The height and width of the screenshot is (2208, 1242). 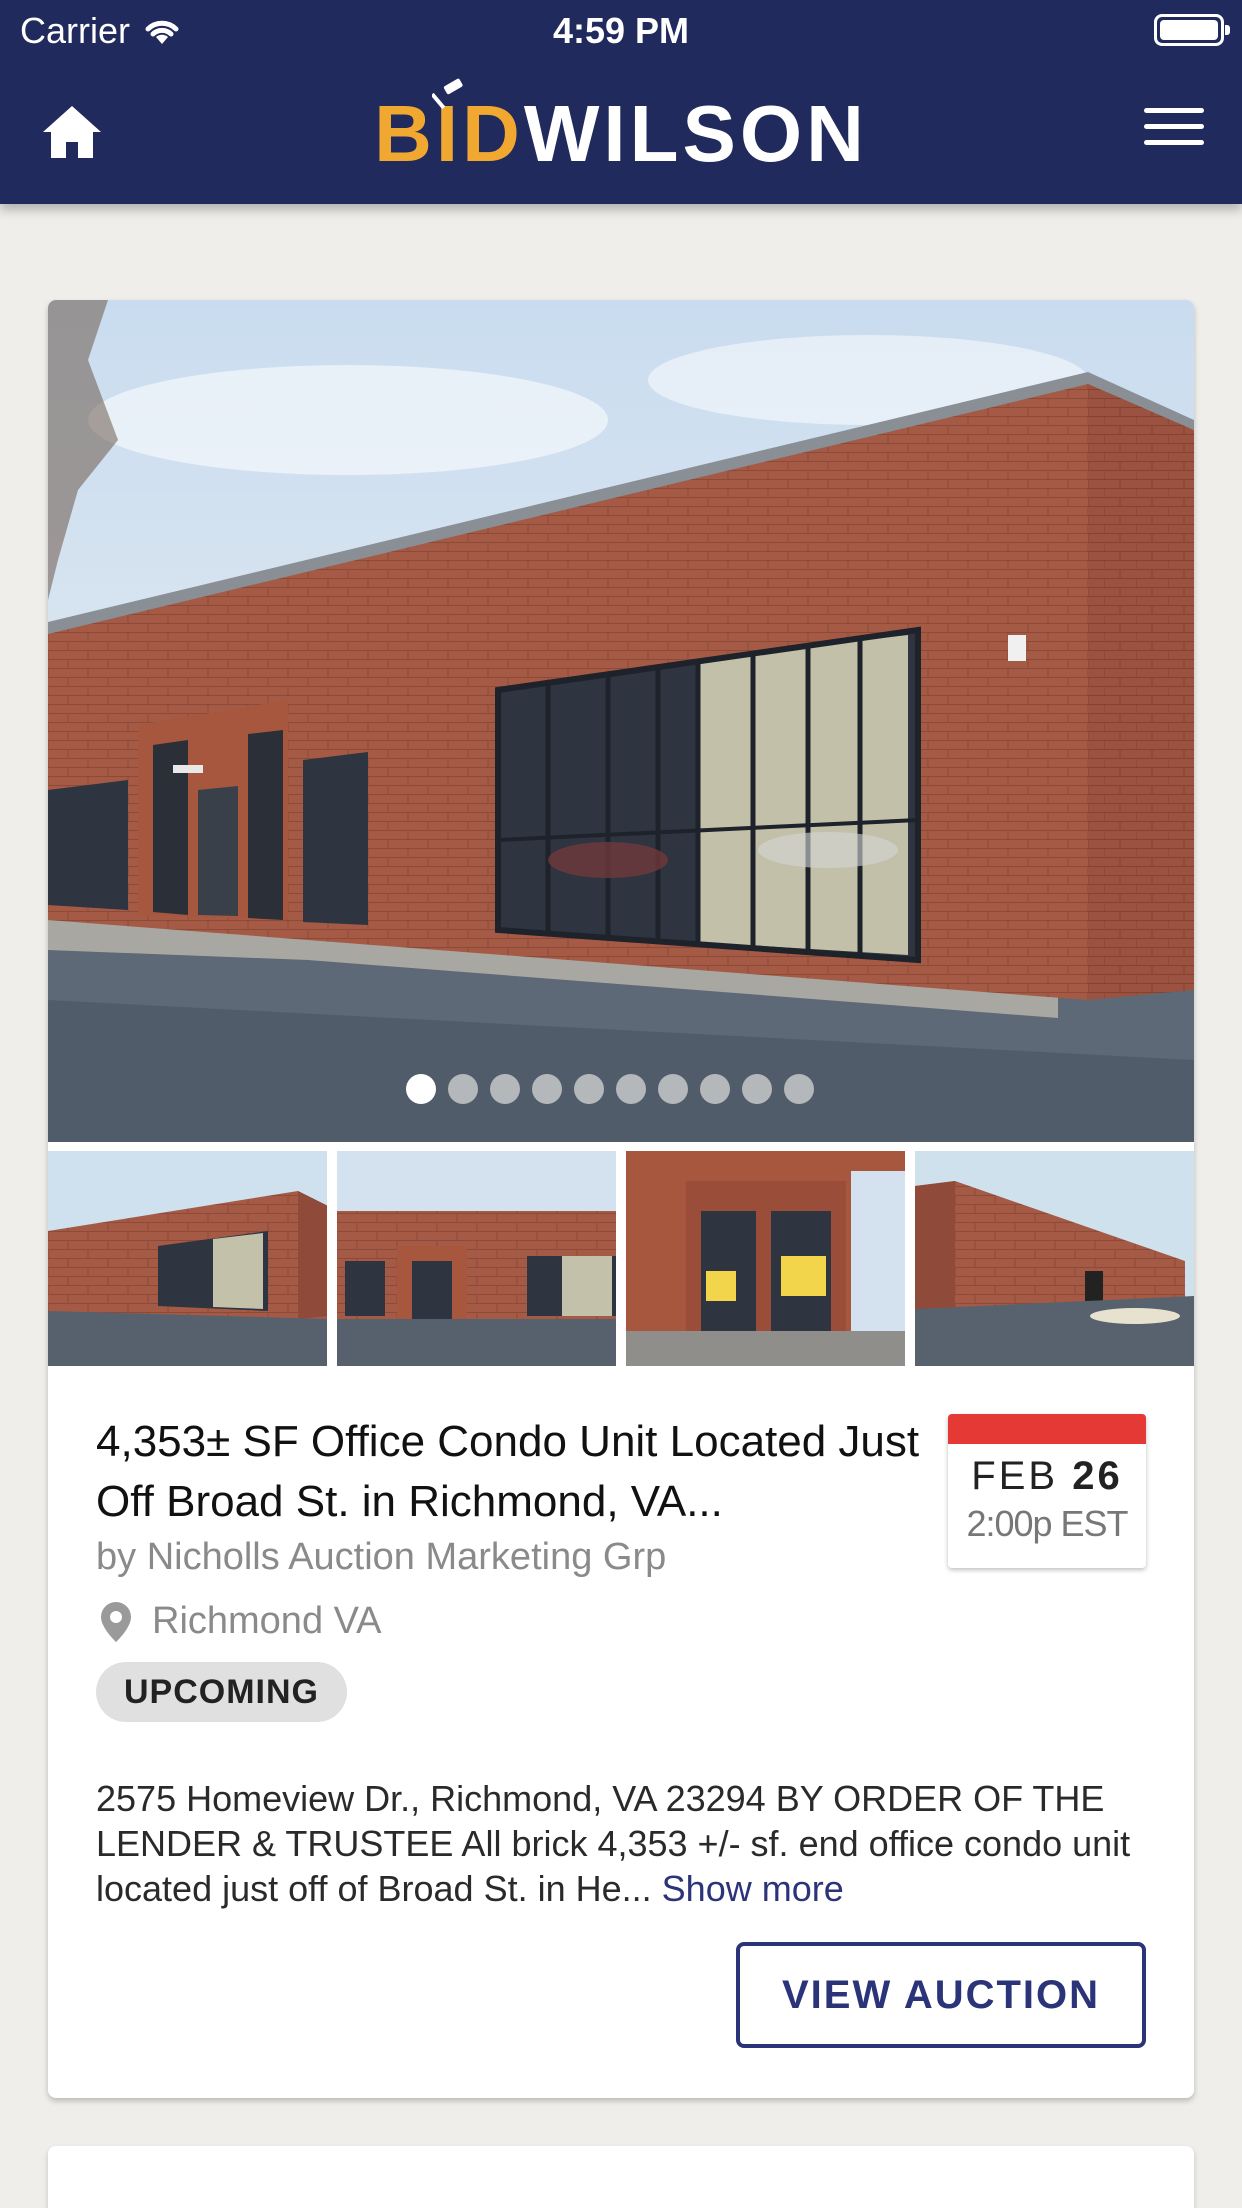 What do you see at coordinates (1174, 110) in the screenshot?
I see `hamburger-menu-icon` at bounding box center [1174, 110].